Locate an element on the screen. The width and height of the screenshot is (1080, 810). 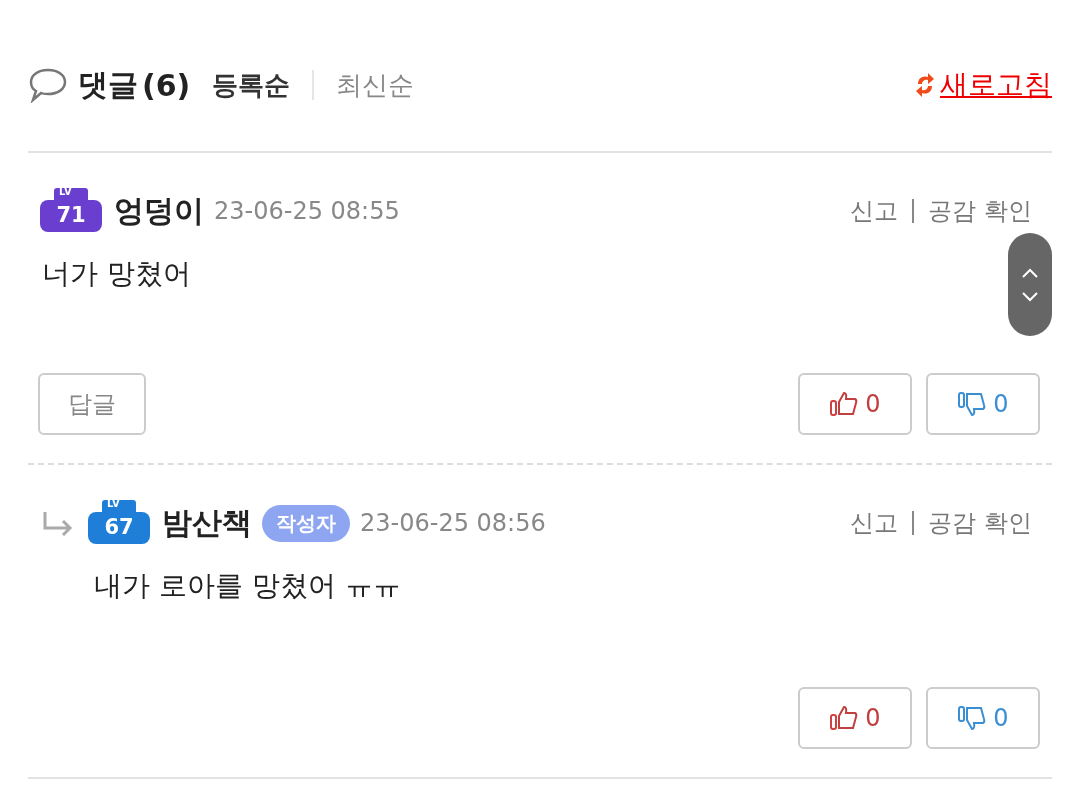
comment-count: (6) is located at coordinates (166, 85).